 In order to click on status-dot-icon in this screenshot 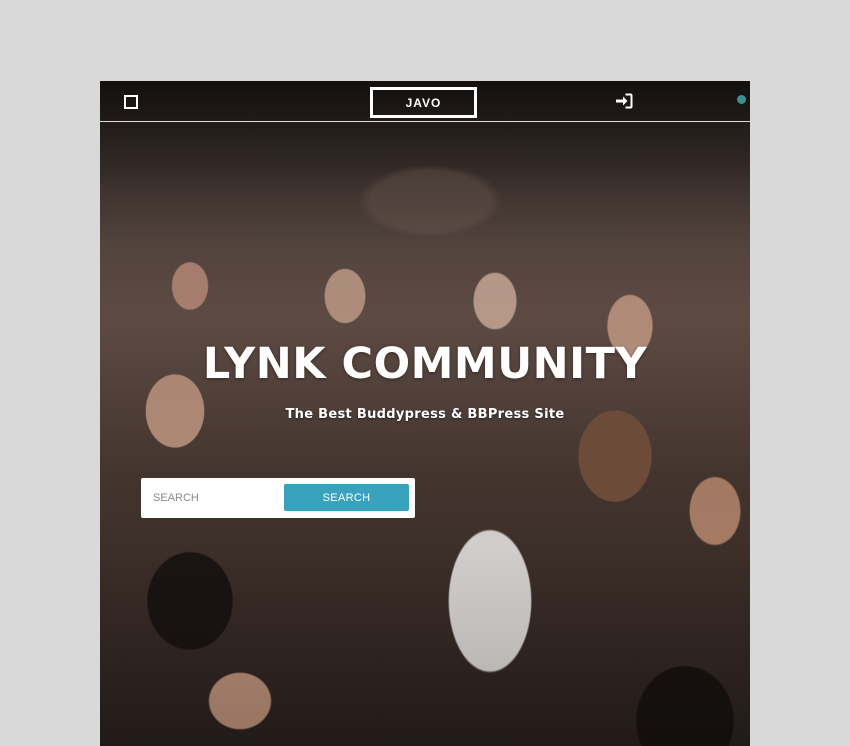, I will do `click(741, 99)`.